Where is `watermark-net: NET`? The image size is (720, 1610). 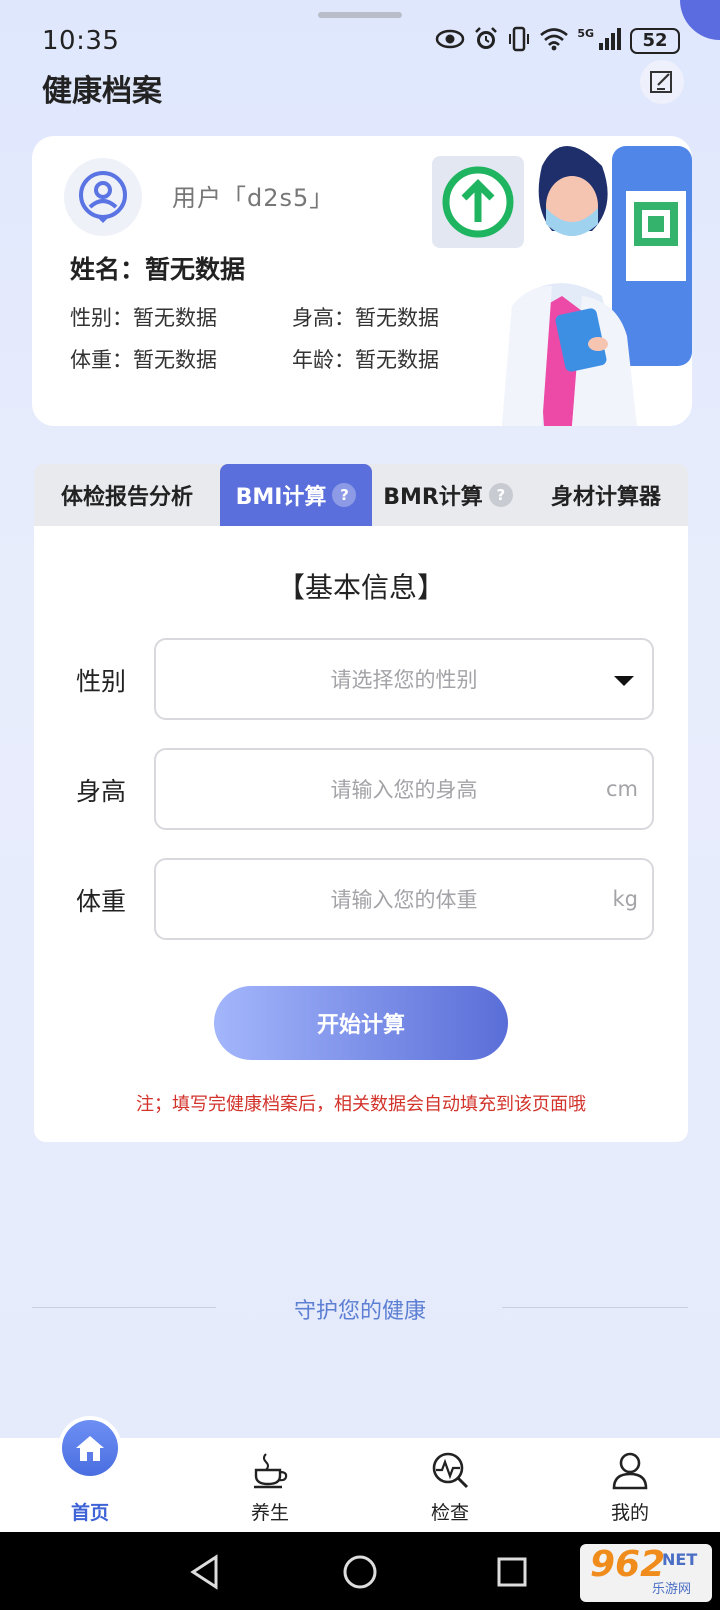 watermark-net: NET is located at coordinates (680, 1559).